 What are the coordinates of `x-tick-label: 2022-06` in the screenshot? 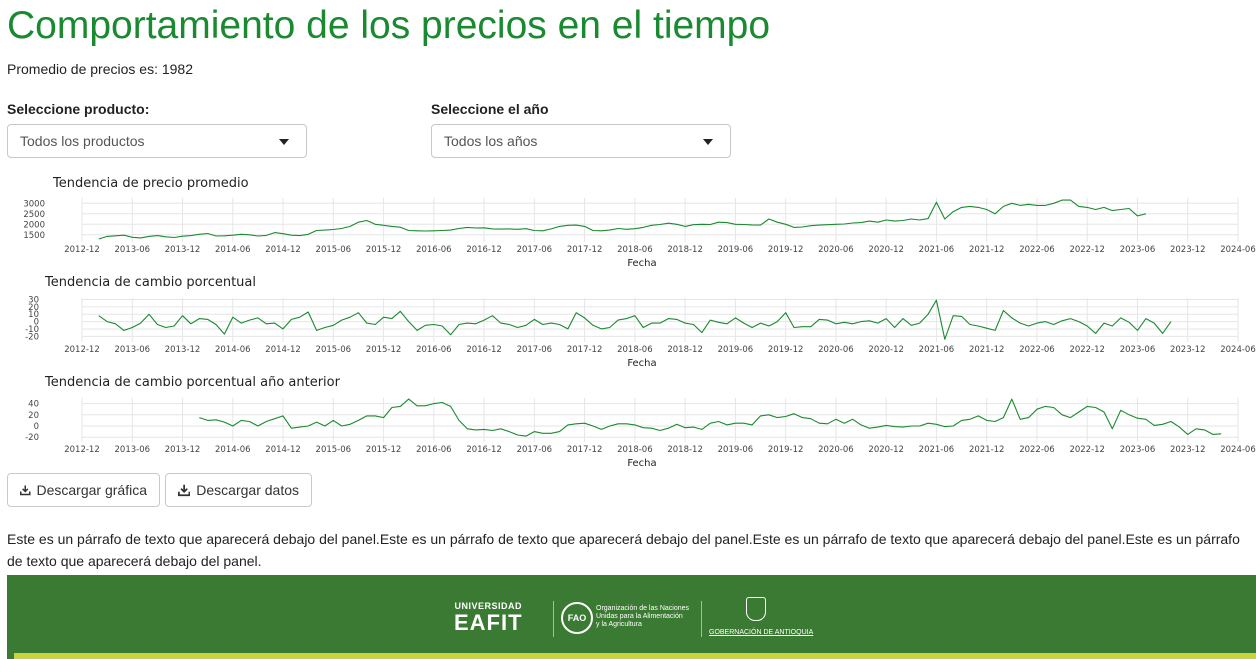 It's located at (1037, 250).